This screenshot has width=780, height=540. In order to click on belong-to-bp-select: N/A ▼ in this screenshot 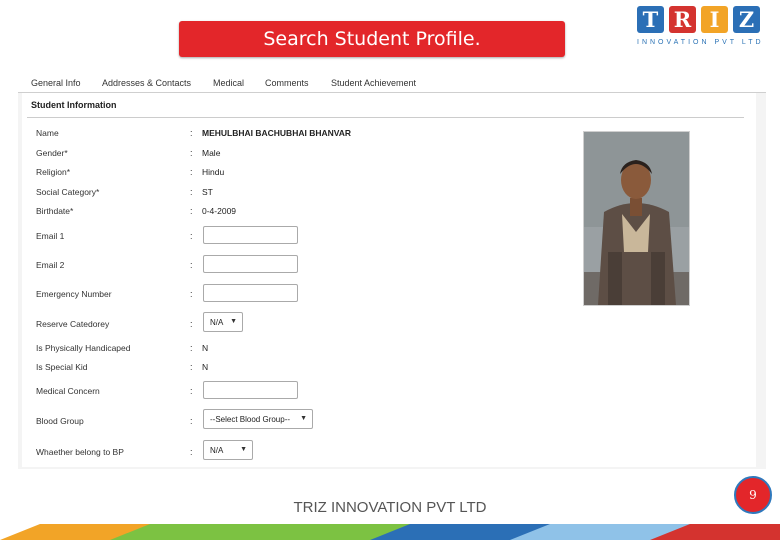, I will do `click(228, 450)`.